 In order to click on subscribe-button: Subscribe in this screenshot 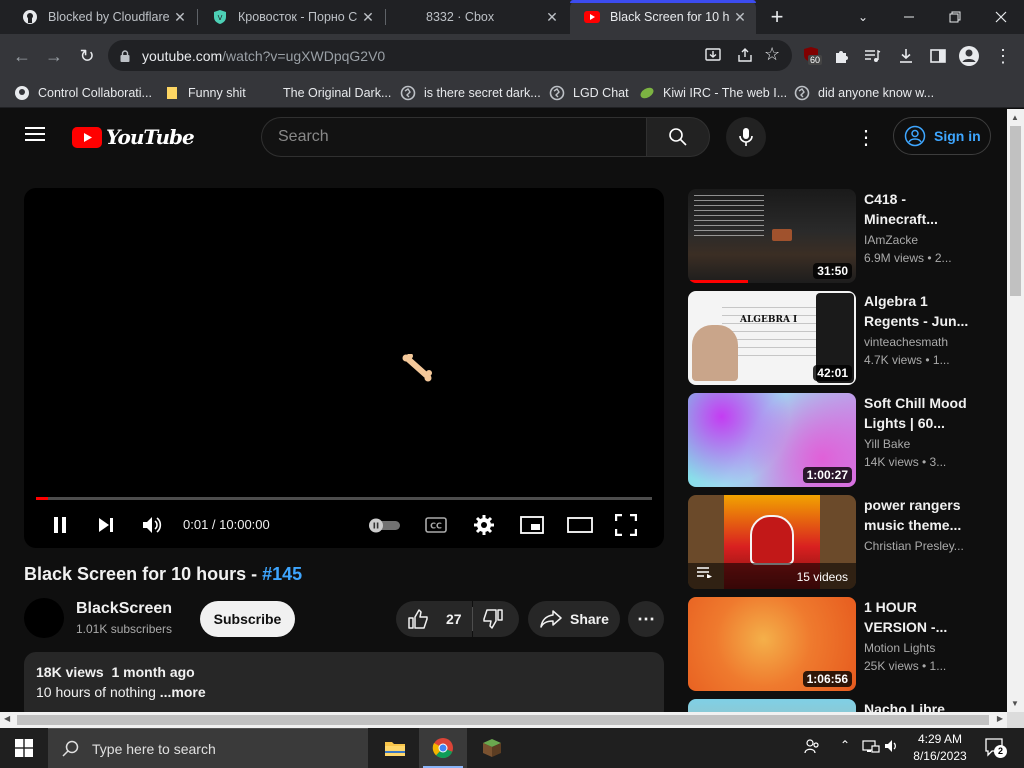, I will do `click(247, 619)`.